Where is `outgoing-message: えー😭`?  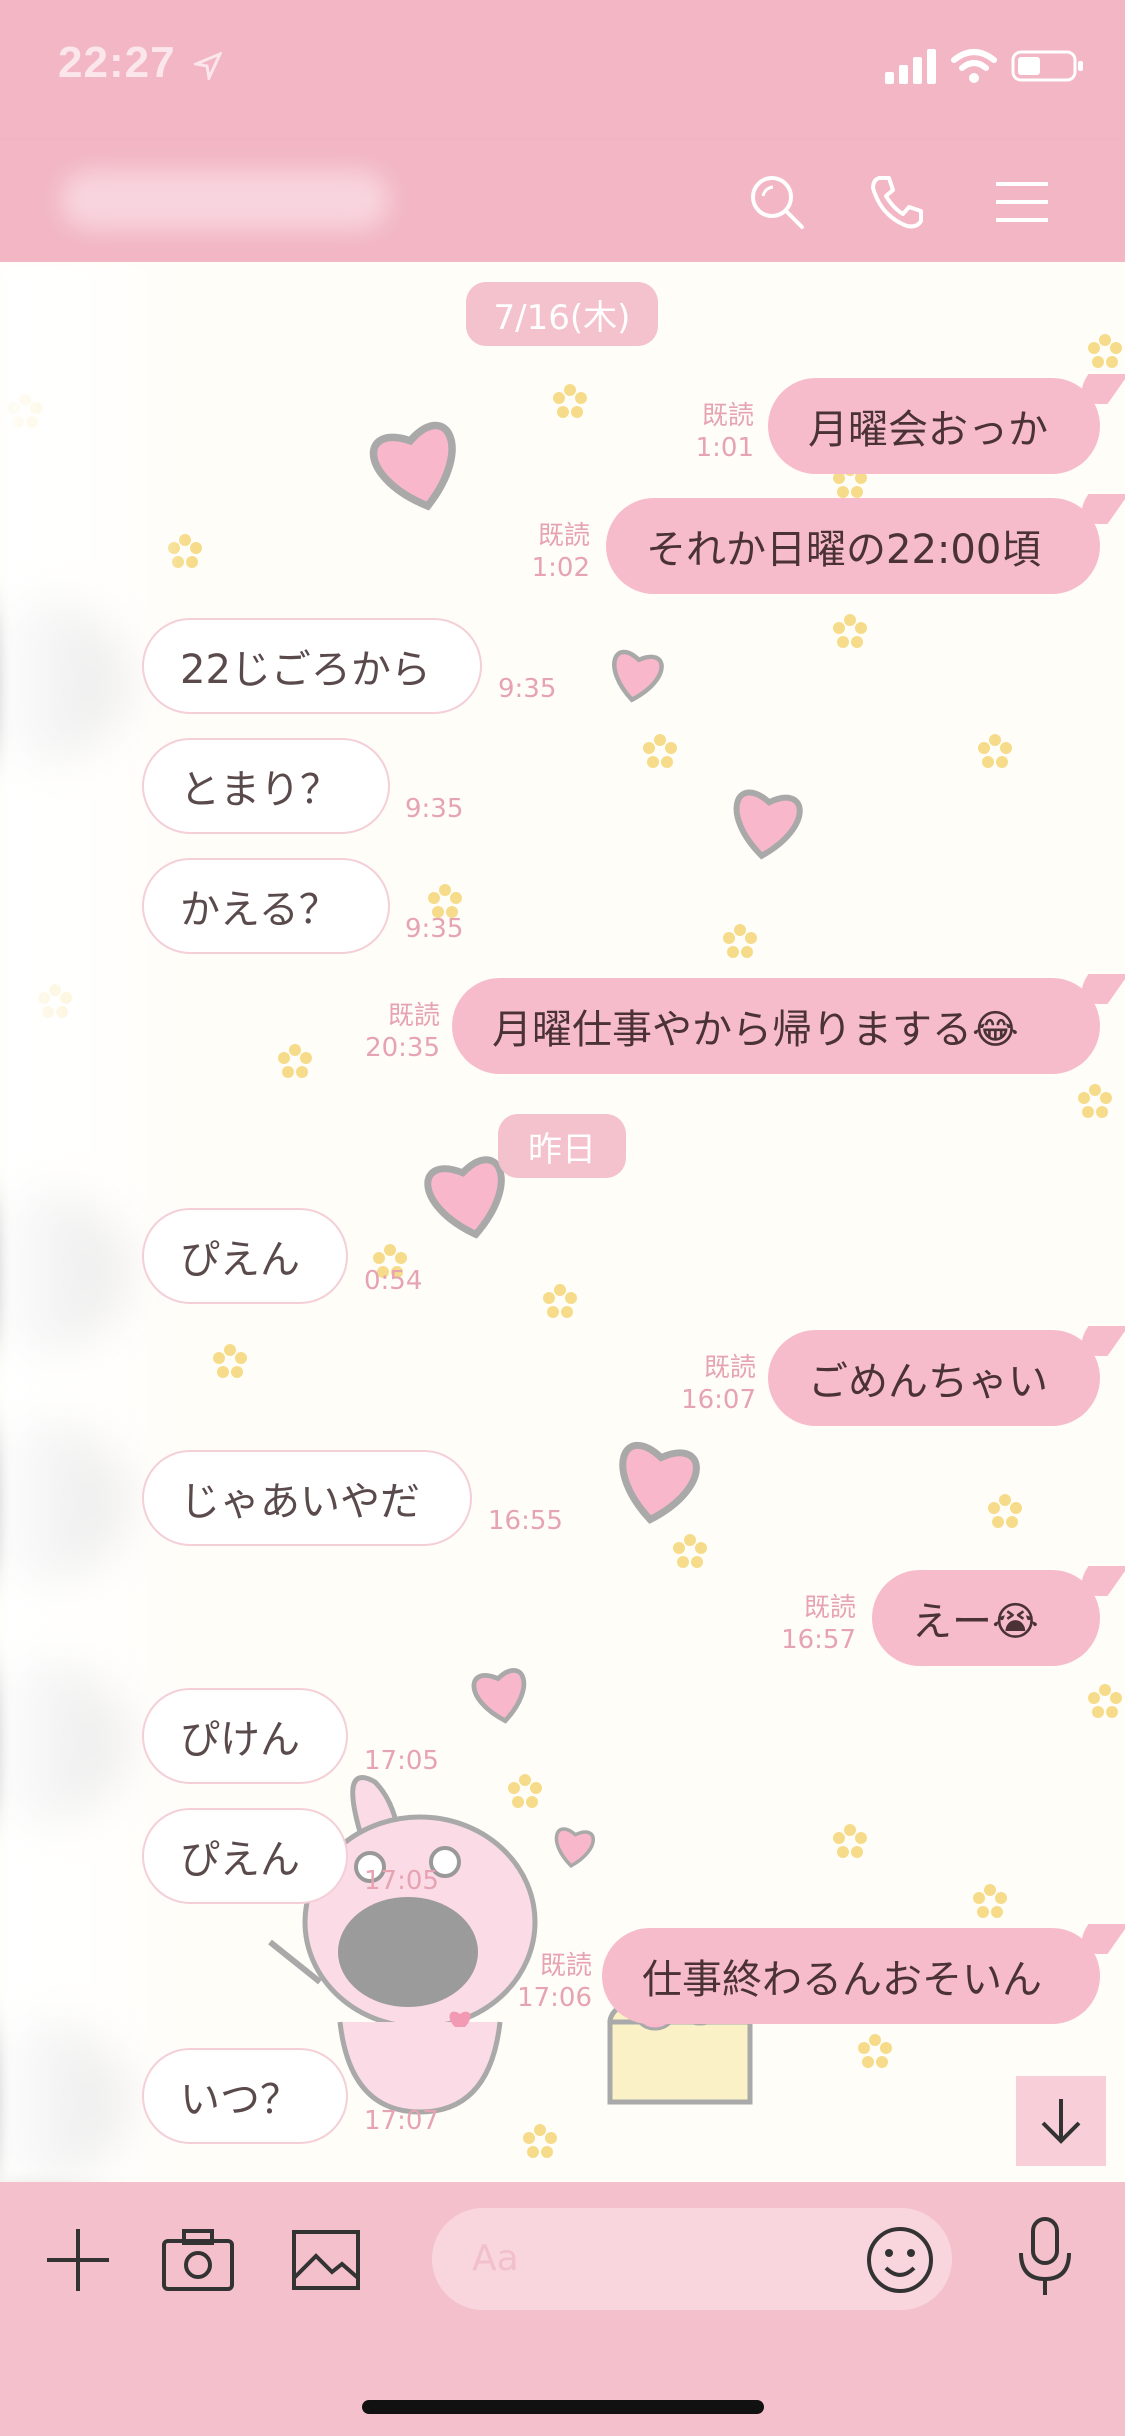 outgoing-message: えー😭 is located at coordinates (986, 1618).